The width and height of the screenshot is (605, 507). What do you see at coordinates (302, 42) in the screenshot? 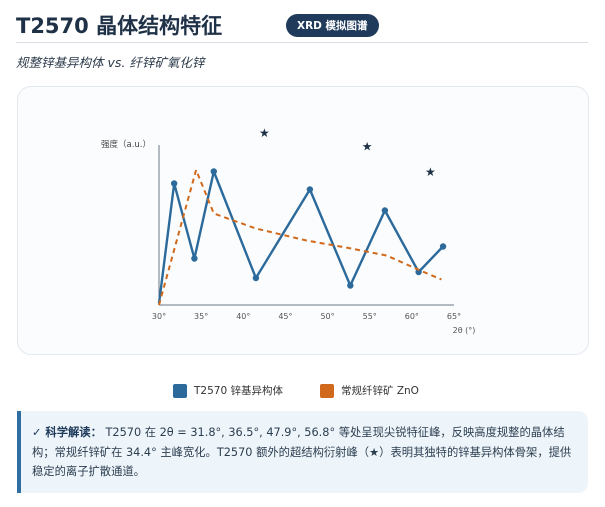
I see `header-divider` at bounding box center [302, 42].